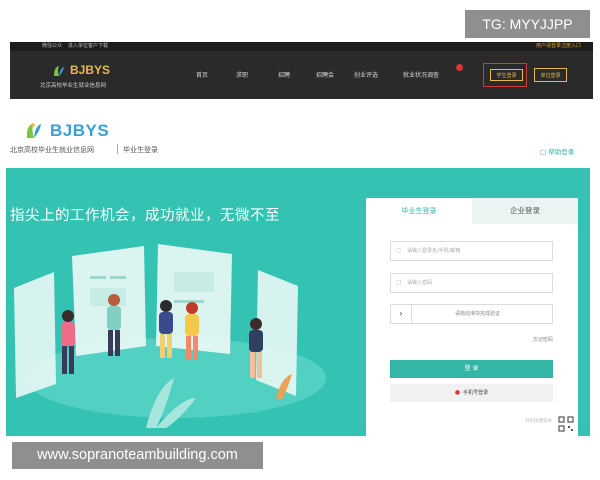  Describe the element at coordinates (399, 250) in the screenshot. I see `user-icon: ○` at that location.